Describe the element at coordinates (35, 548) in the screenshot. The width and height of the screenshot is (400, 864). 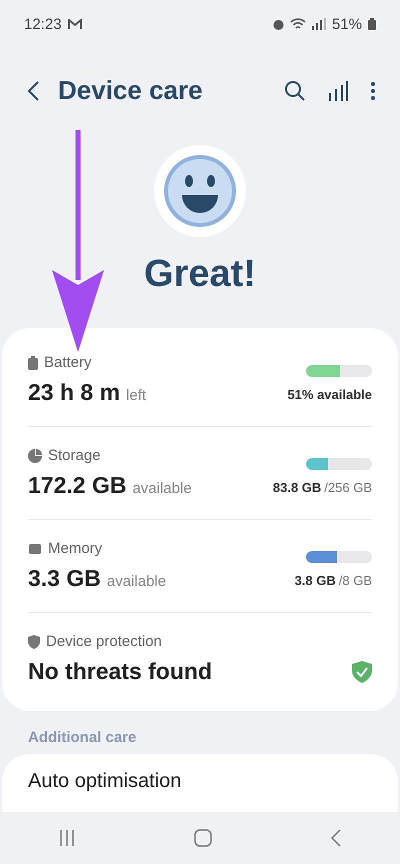
I see `chip-icon` at that location.